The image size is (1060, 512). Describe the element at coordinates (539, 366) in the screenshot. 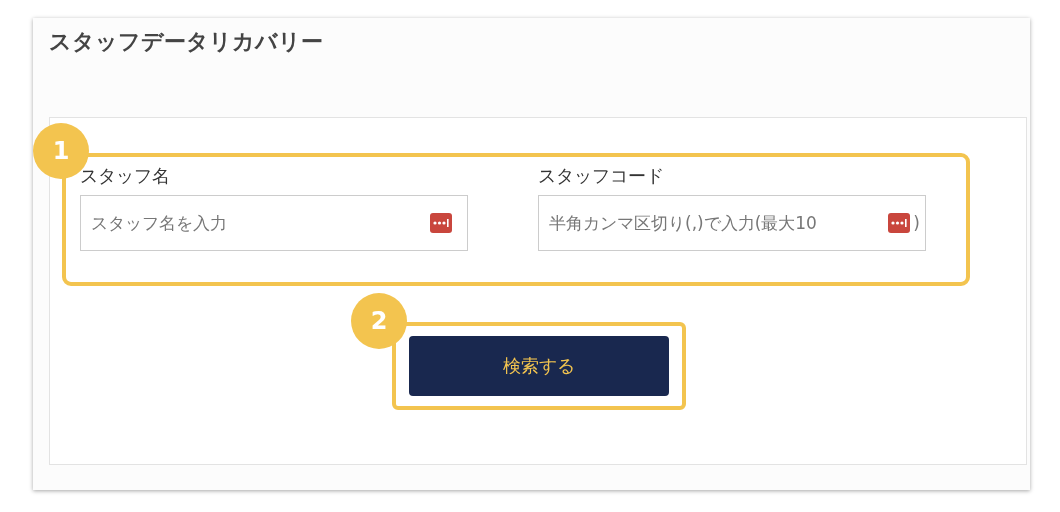

I see `search-button: 検索する` at that location.